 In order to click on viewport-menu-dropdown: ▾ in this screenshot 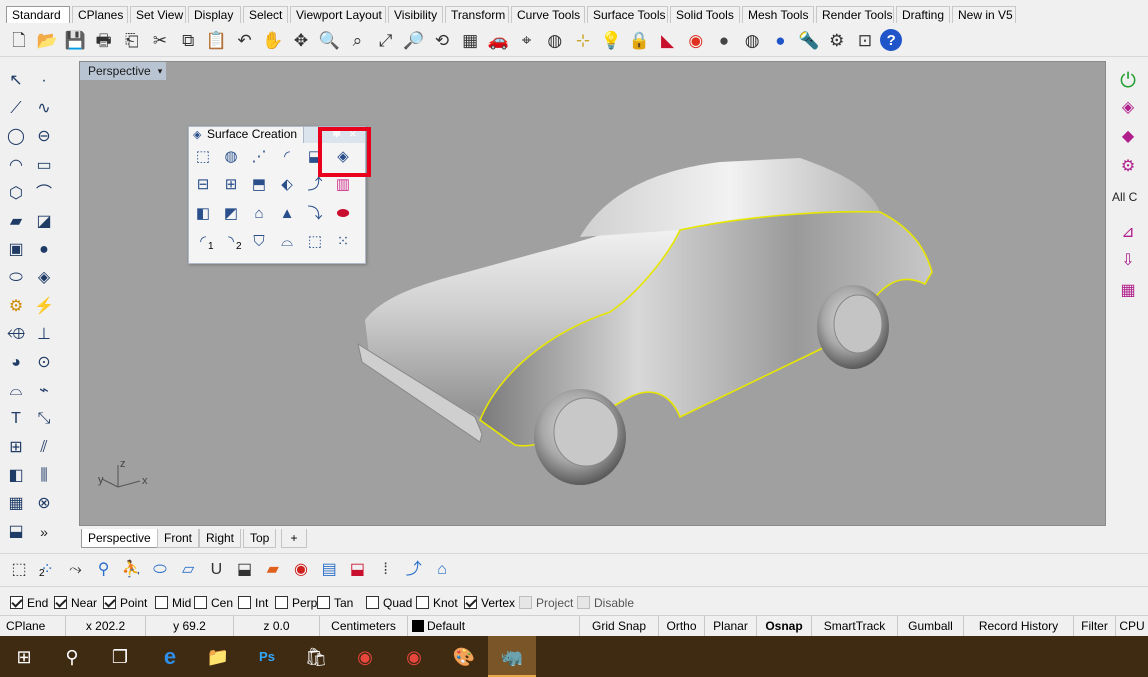, I will do `click(160, 71)`.